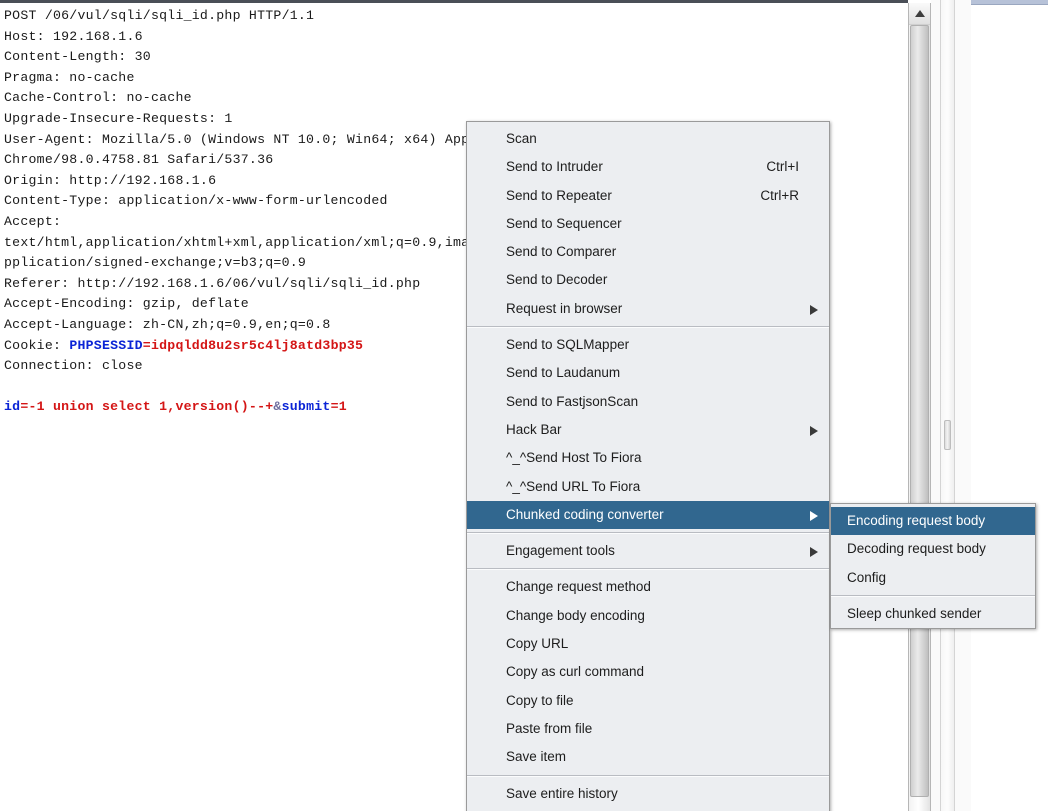 This screenshot has height=811, width=1048. What do you see at coordinates (338, 407) in the screenshot?
I see `body-param-submit-value: =1` at bounding box center [338, 407].